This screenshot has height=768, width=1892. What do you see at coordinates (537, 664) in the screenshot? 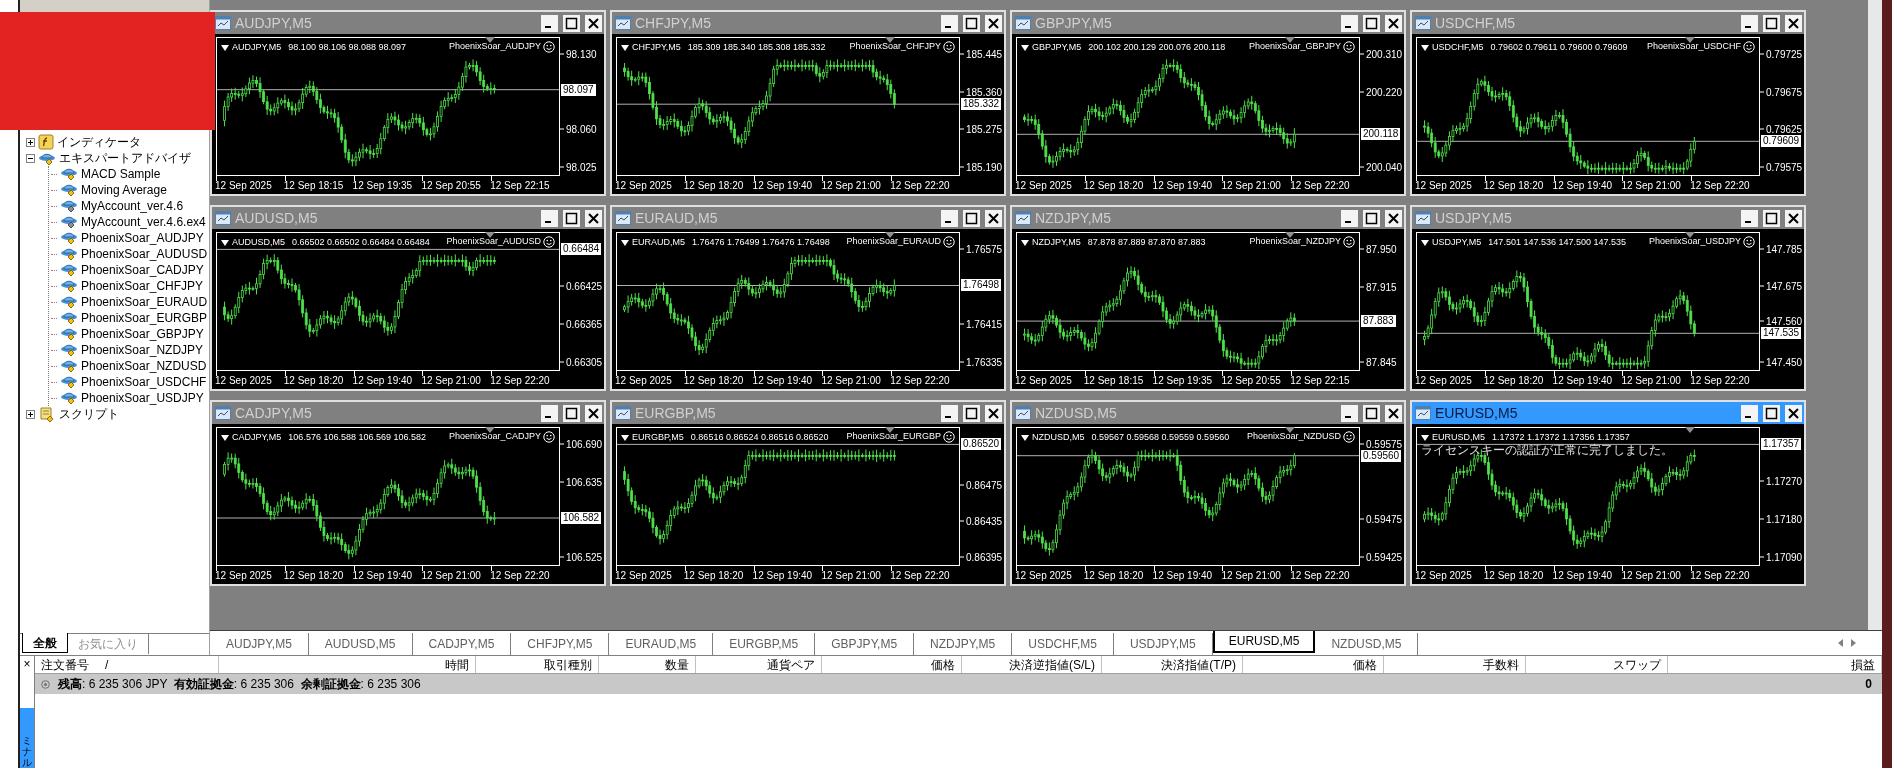
I see `column-header: 取引種別` at bounding box center [537, 664].